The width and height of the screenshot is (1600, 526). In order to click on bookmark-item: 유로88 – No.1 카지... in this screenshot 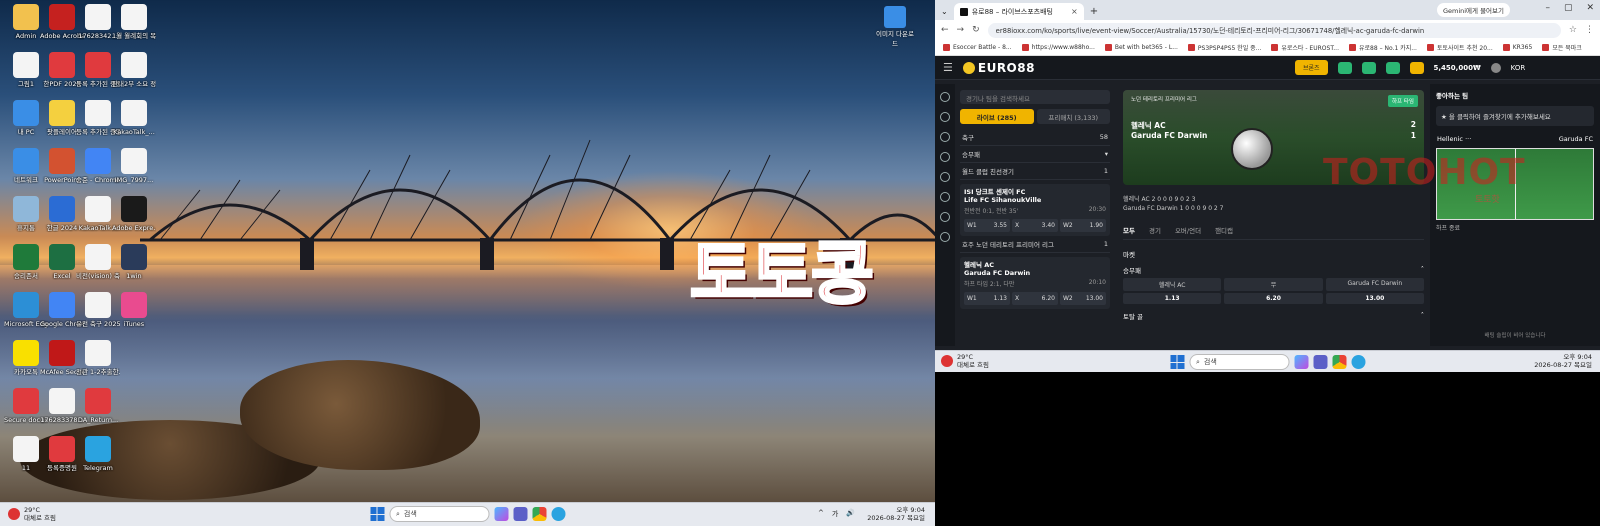, I will do `click(1383, 47)`.